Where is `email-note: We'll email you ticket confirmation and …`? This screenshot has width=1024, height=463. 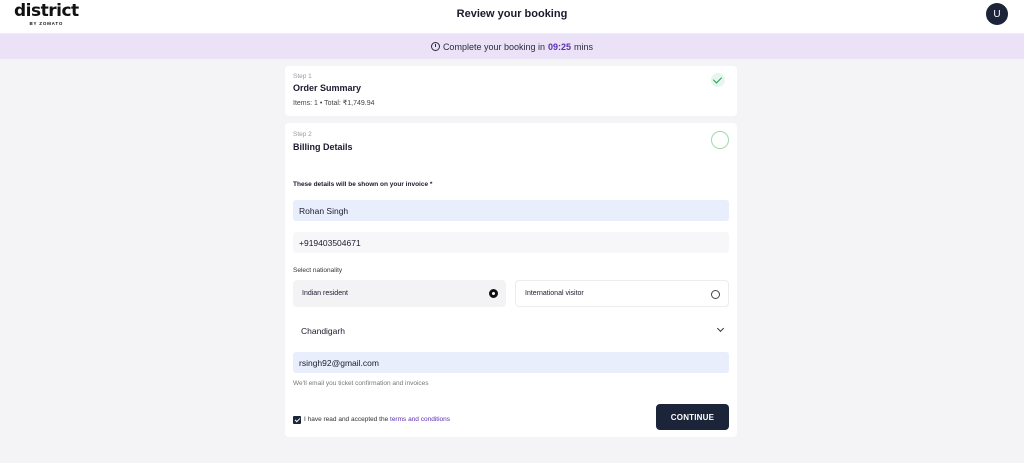
email-note: We'll email you ticket confirmation and … is located at coordinates (361, 383).